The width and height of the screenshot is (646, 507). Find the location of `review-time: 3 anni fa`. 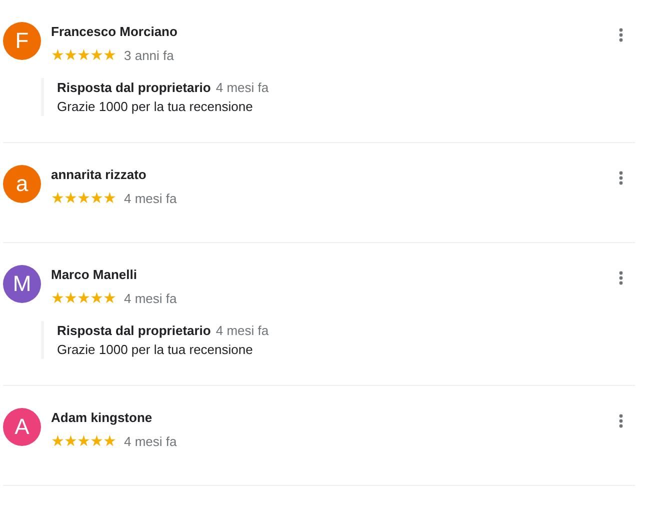

review-time: 3 anni fa is located at coordinates (149, 55).